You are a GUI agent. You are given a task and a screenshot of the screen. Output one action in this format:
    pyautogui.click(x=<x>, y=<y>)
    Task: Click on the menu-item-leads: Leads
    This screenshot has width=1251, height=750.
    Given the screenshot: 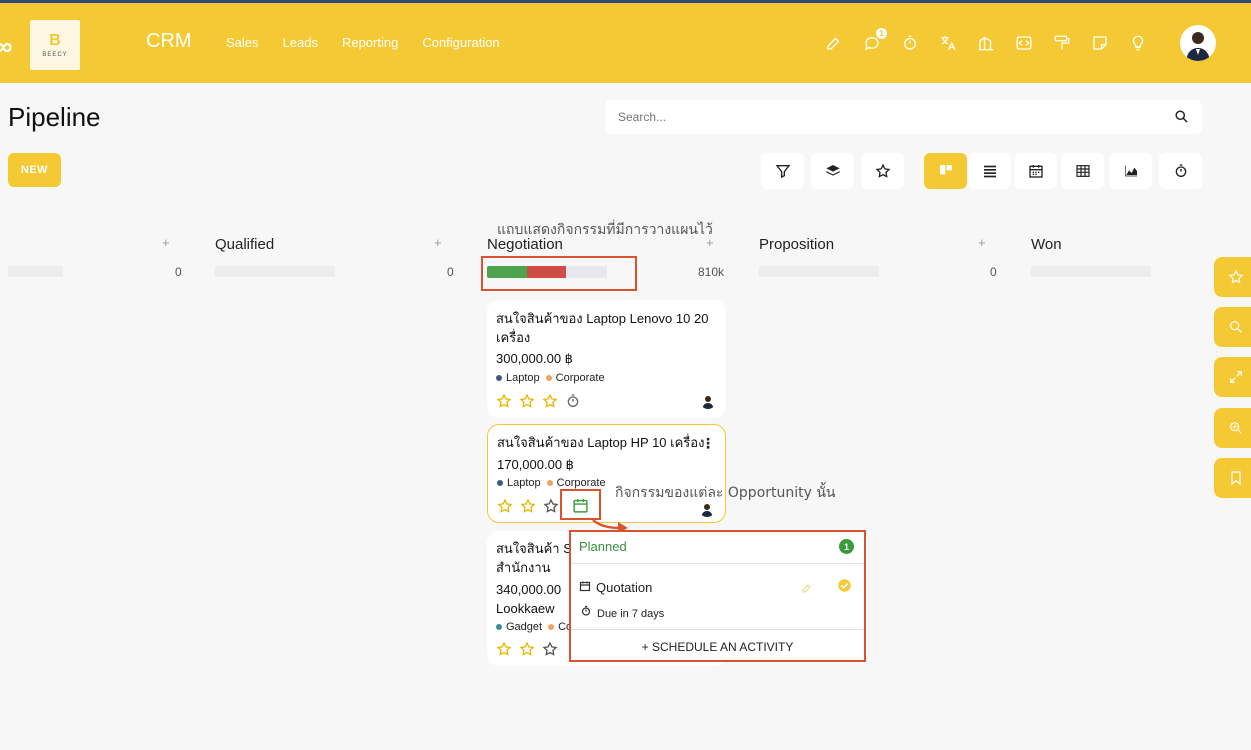 What is the action you would take?
    pyautogui.click(x=300, y=42)
    